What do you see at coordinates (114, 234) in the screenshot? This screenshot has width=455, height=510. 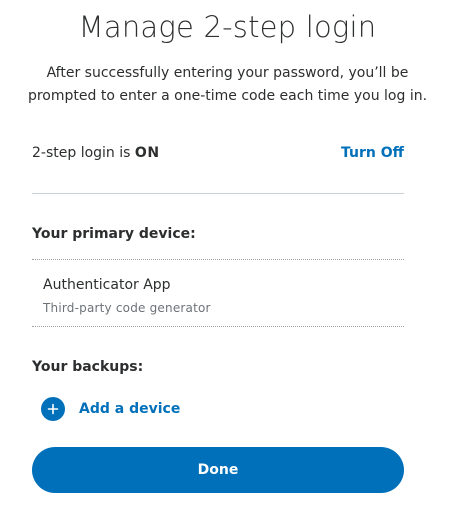 I see `primary-device-heading: Your primary device:` at bounding box center [114, 234].